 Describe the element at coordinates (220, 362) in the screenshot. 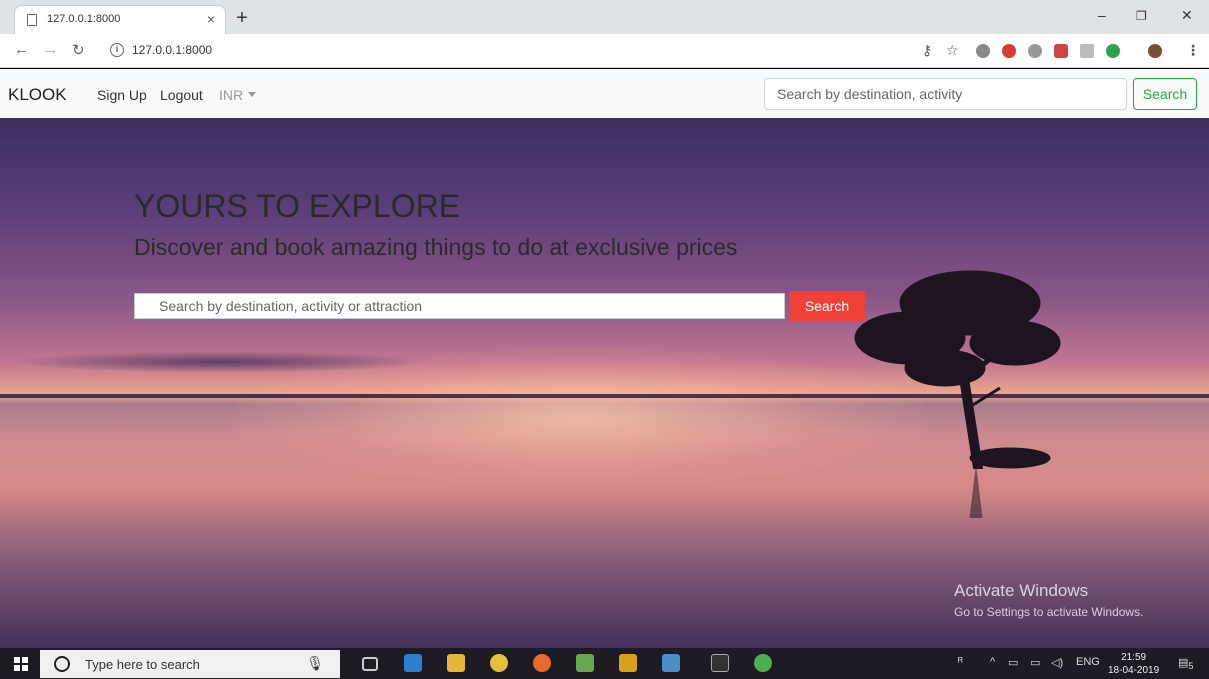

I see `cloud-band` at that location.